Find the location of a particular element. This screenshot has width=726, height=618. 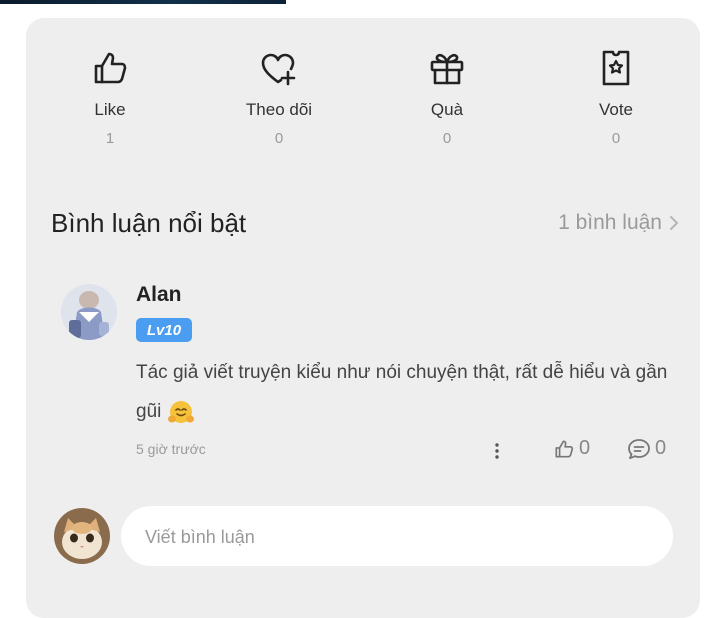

hugging-face-emoji is located at coordinates (181, 411).